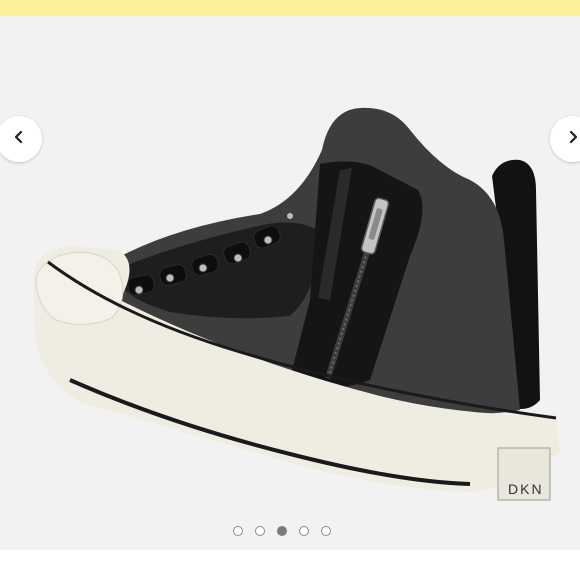  What do you see at coordinates (19, 139) in the screenshot?
I see `chevron-left-icon` at bounding box center [19, 139].